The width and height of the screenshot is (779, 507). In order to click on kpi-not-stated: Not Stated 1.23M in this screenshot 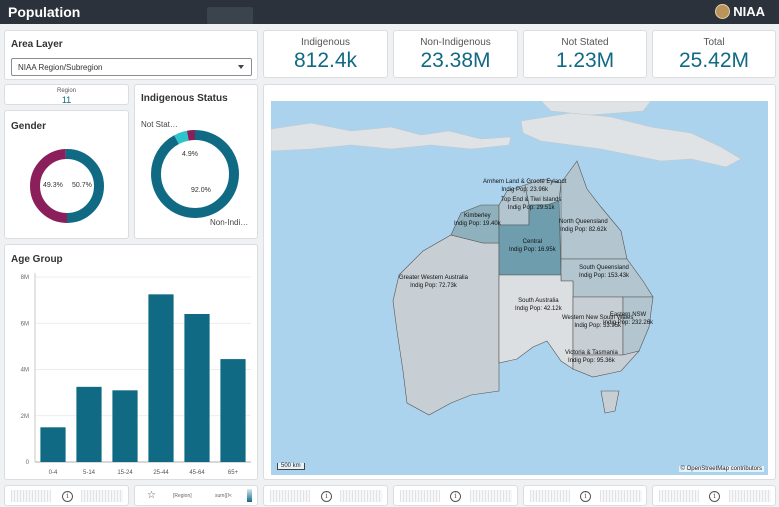, I will do `click(585, 54)`.